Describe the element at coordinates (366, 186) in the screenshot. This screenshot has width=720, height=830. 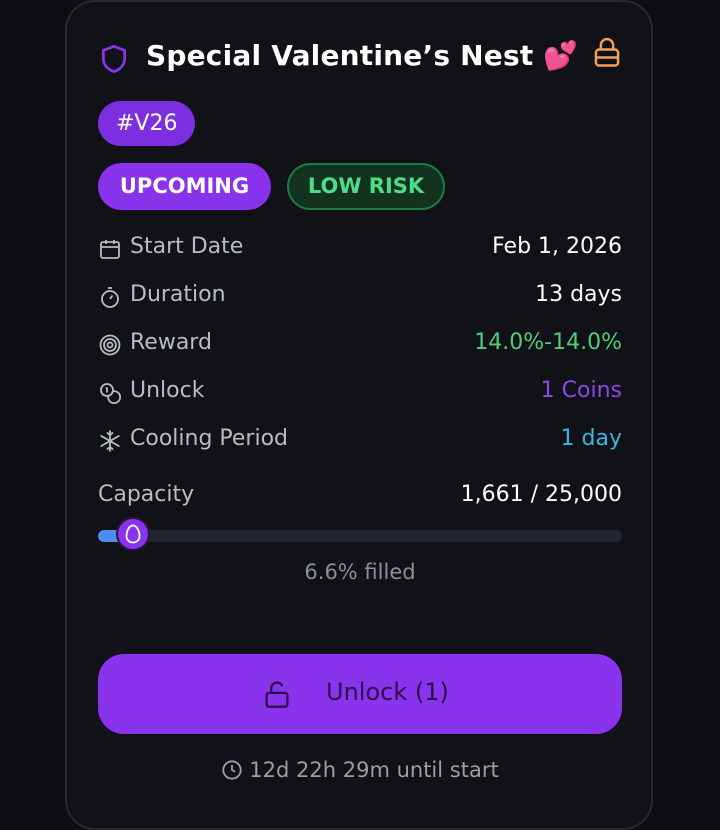
I see `risk-badge: LOW RISK` at that location.